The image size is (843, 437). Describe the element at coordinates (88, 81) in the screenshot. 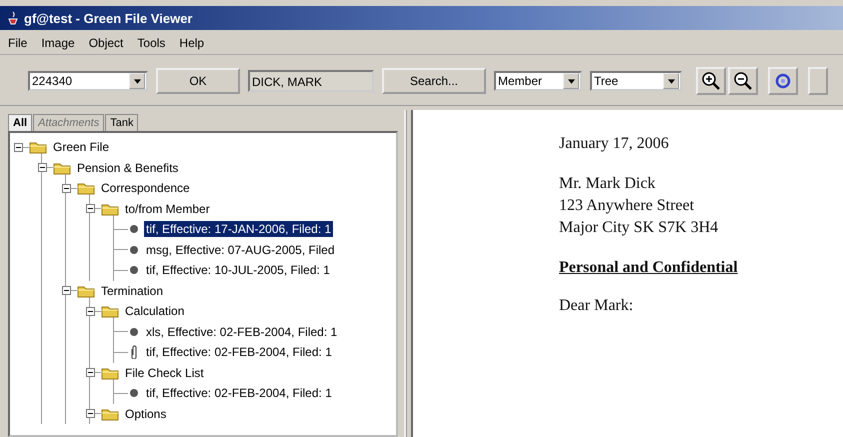

I see `member-id-combo: 224340` at that location.